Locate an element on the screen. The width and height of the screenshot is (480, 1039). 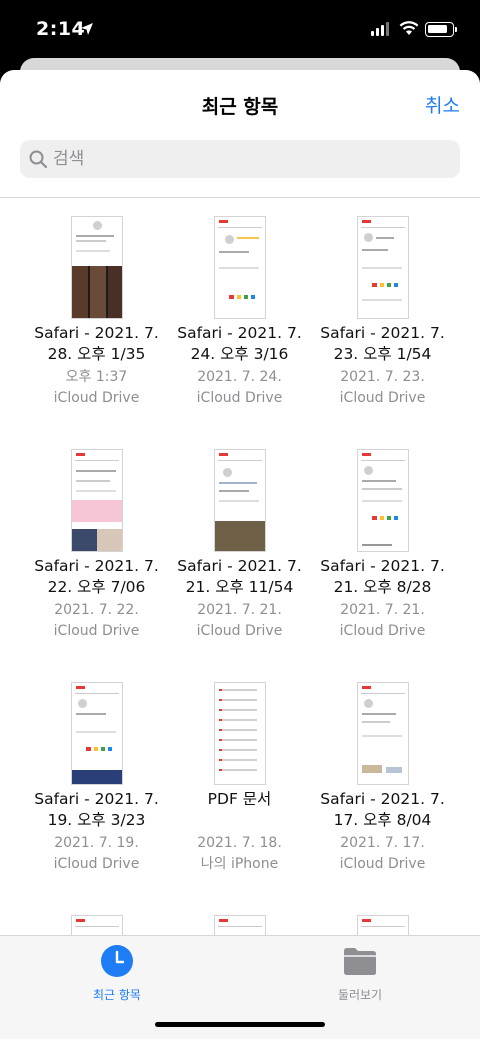
tab-browse: 둘러보기 is located at coordinates (360, 973).